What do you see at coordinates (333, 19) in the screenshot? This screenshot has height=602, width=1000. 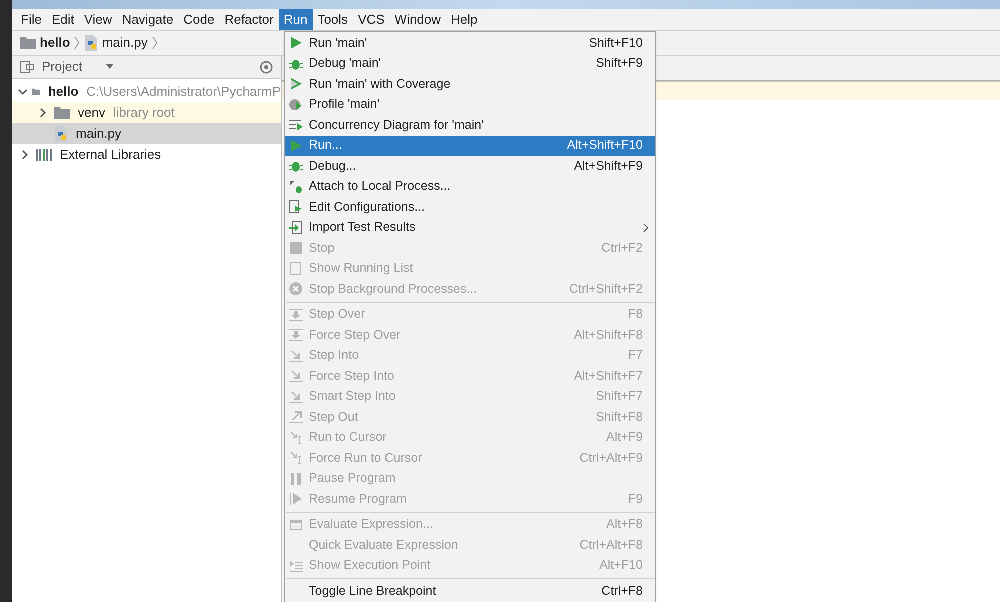 I see `menu-bar-item: Tools` at bounding box center [333, 19].